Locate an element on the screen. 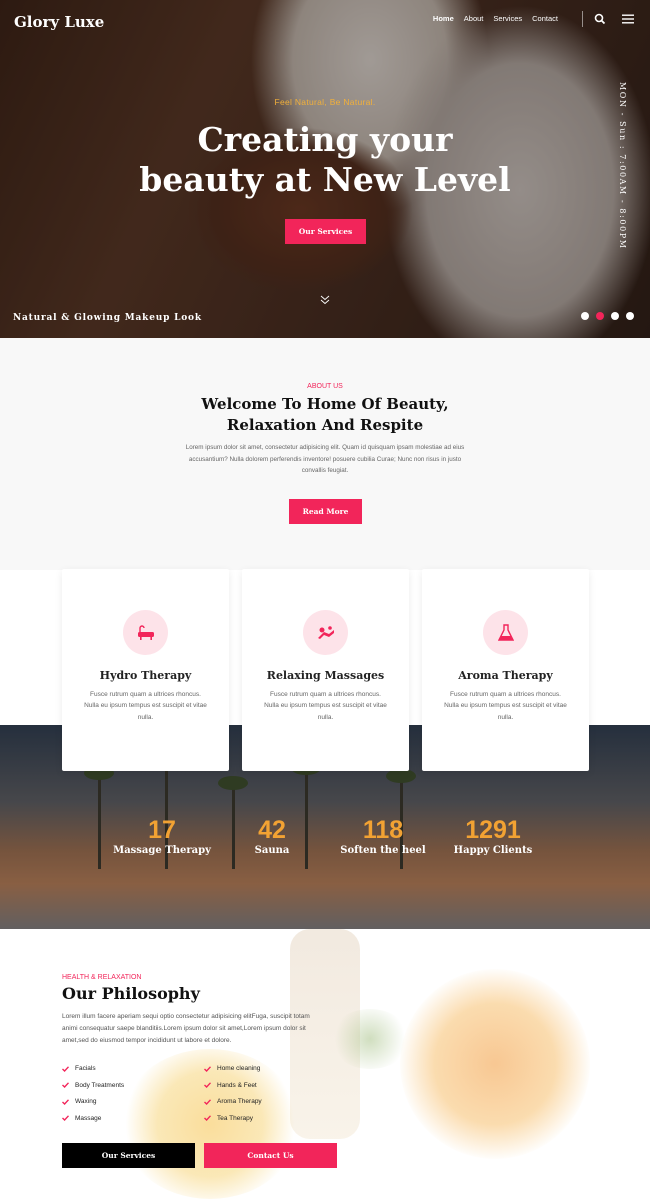  checklist-item: Home cleaning is located at coordinates (273, 1069).